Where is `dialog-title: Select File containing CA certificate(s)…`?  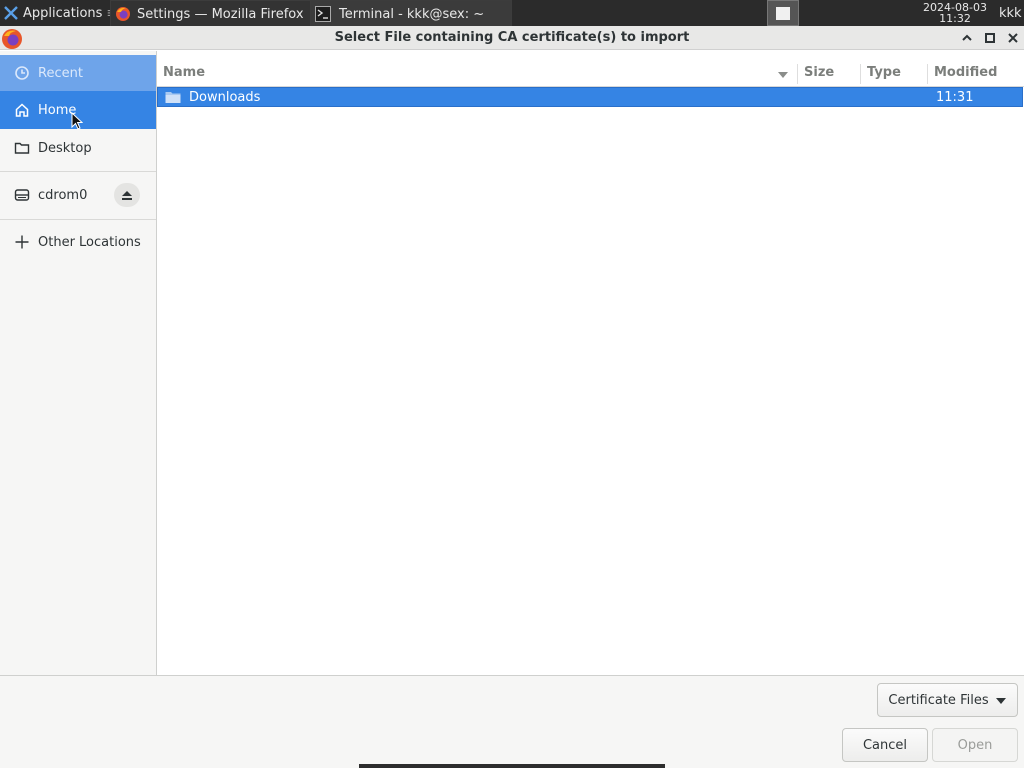 dialog-title: Select File containing CA certificate(s)… is located at coordinates (512, 37).